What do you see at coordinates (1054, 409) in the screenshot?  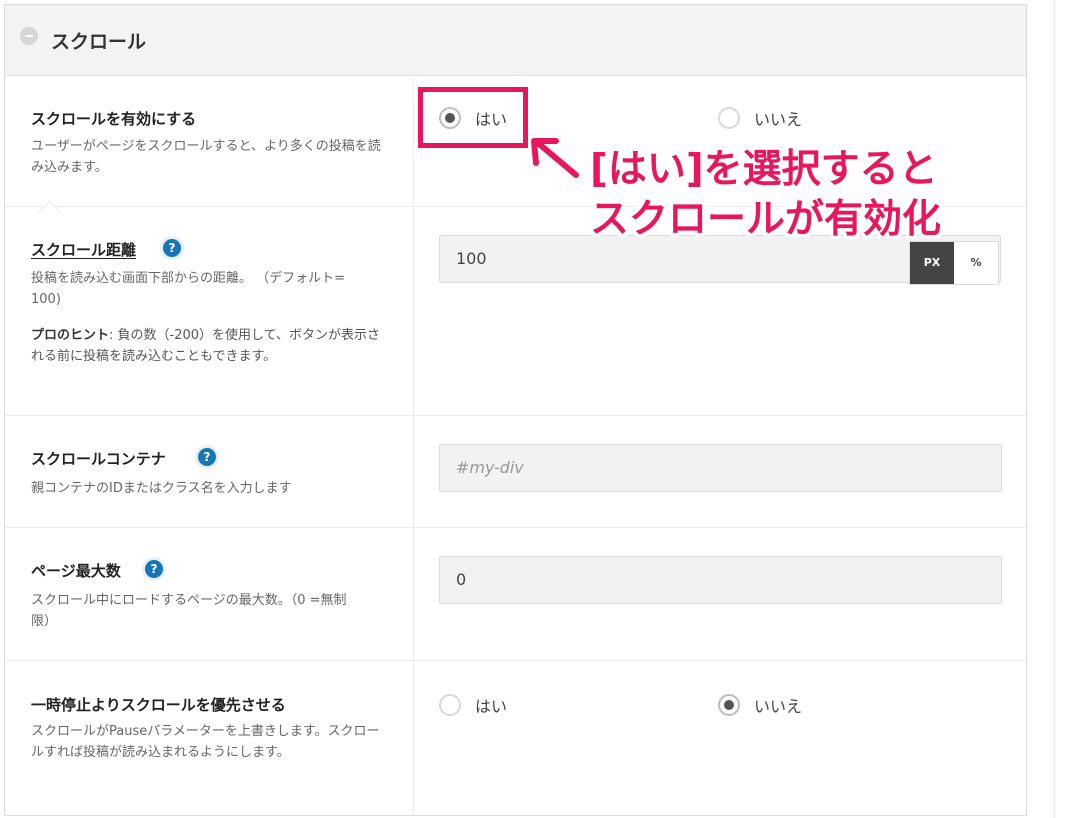 I see `page-edge-line` at bounding box center [1054, 409].